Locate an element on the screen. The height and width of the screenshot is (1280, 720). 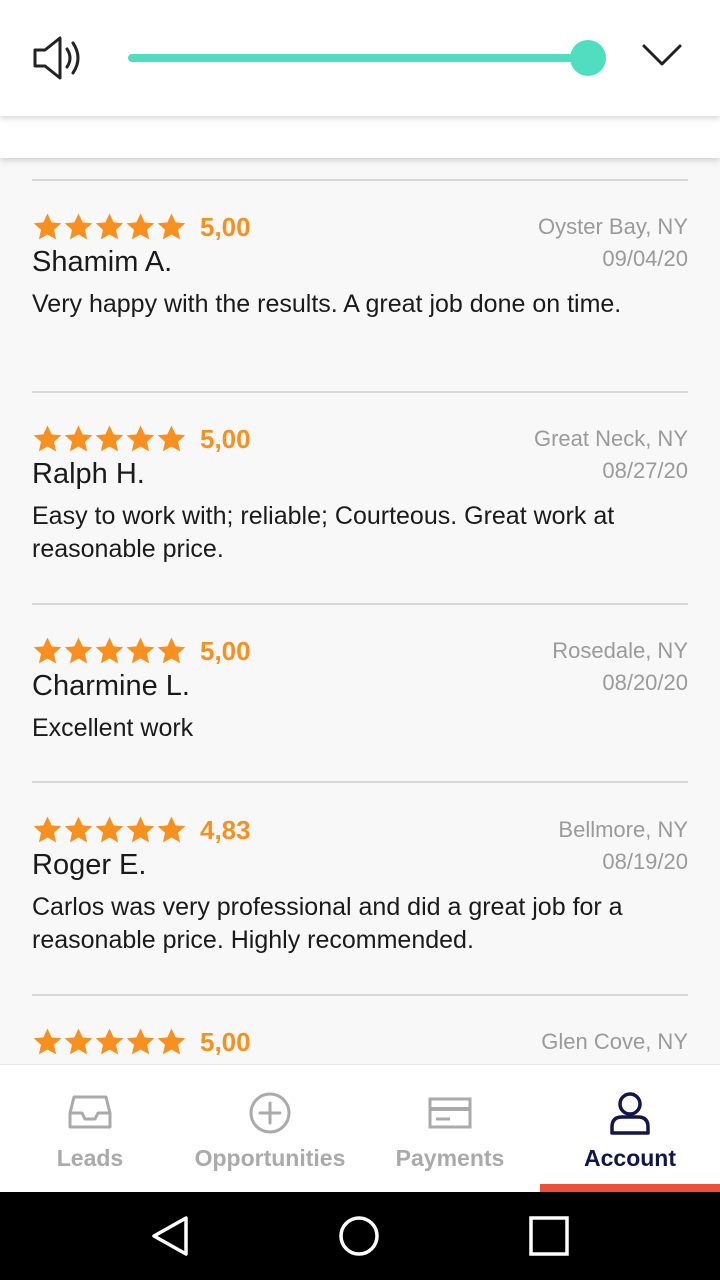
home-icon is located at coordinates (359, 1236).